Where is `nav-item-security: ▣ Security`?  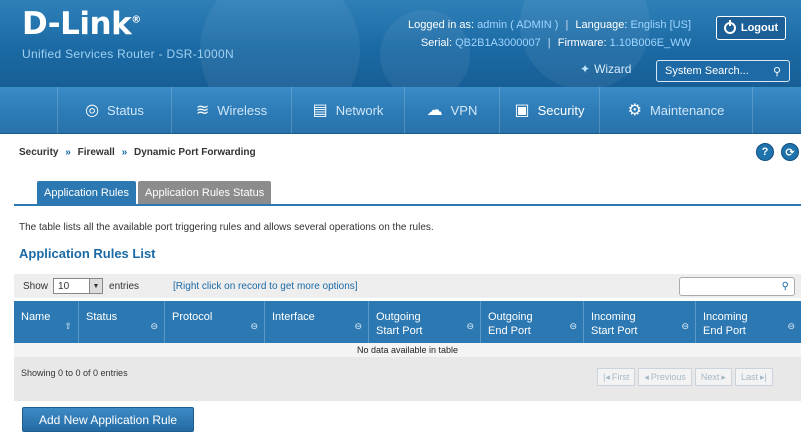
nav-item-security: ▣ Security is located at coordinates (550, 110).